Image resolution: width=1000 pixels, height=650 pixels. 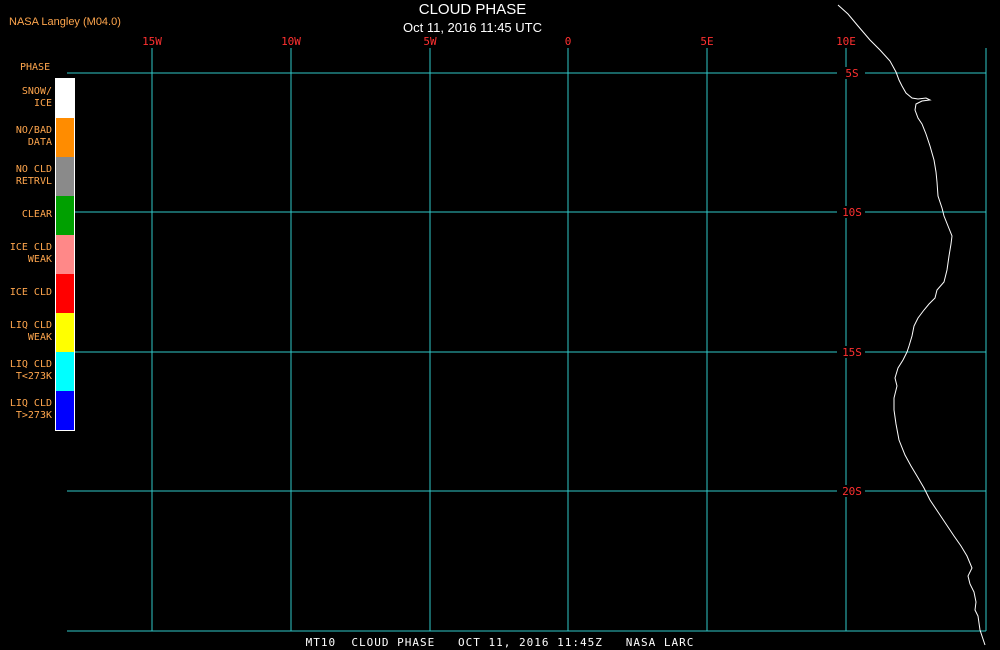 I want to click on legend-label: NO/BAD DATA, so click(x=33, y=136).